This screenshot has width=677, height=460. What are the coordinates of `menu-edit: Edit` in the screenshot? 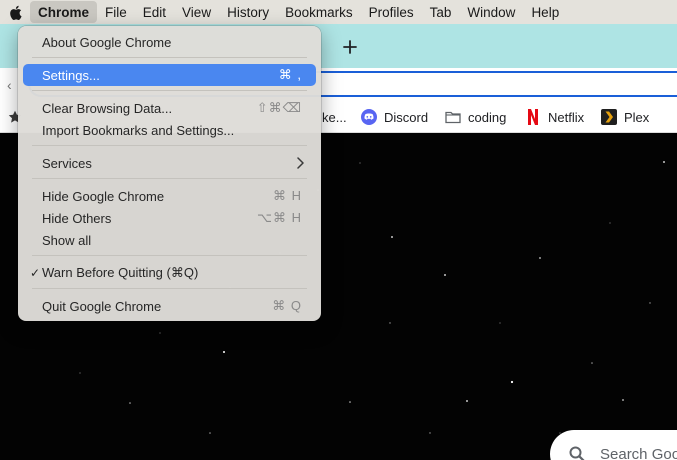 It's located at (154, 12).